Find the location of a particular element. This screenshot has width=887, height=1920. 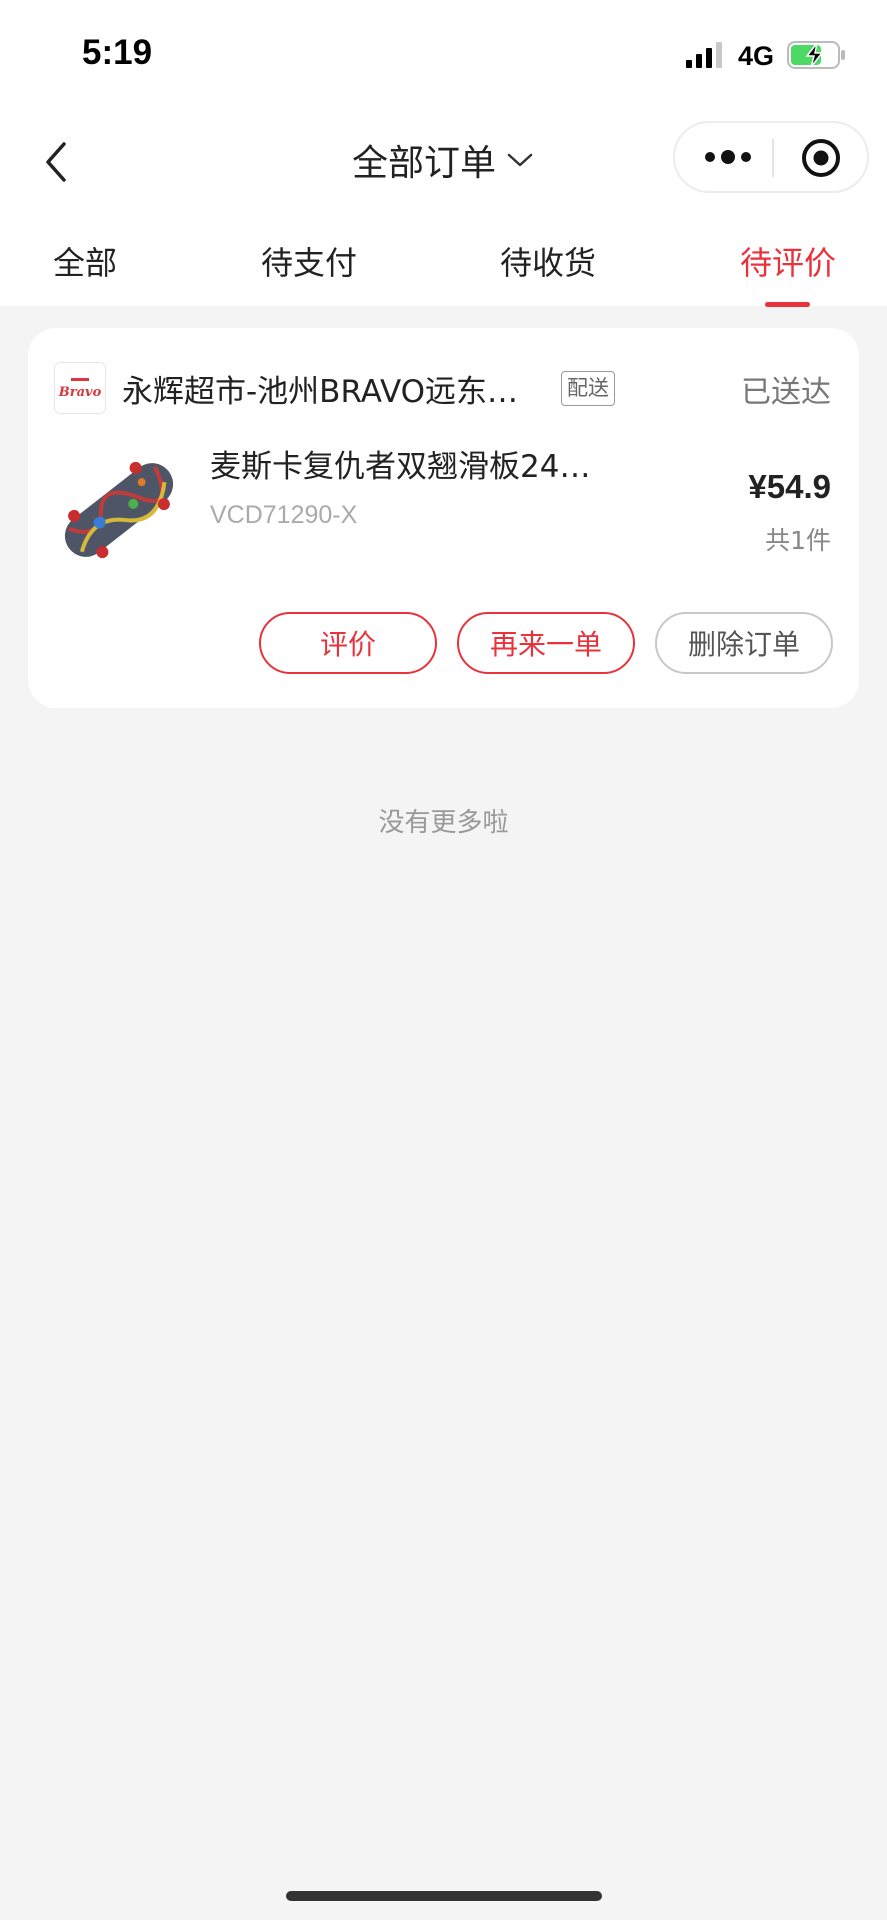

nav-title-dropdown: 全部订单 is located at coordinates (443, 160).